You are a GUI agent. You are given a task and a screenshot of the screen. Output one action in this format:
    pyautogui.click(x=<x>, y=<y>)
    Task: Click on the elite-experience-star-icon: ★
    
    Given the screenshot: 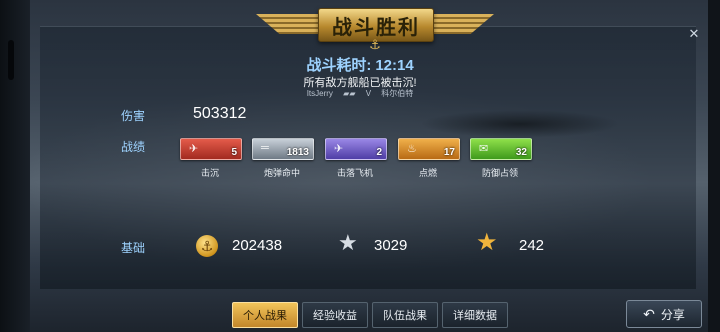 What is the action you would take?
    pyautogui.click(x=487, y=242)
    